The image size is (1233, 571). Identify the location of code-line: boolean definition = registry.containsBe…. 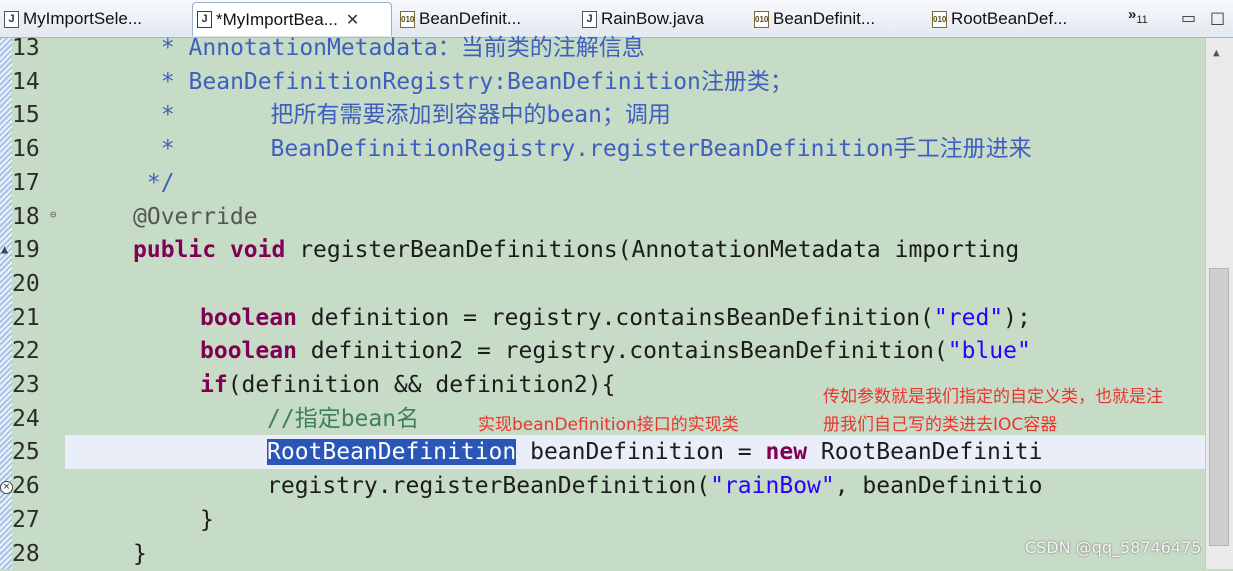
(635, 319).